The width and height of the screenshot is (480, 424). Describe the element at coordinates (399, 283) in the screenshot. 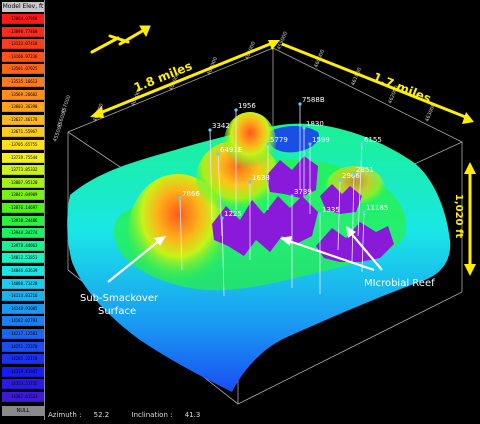

I see `reef-label: MIcrobial Reef` at that location.